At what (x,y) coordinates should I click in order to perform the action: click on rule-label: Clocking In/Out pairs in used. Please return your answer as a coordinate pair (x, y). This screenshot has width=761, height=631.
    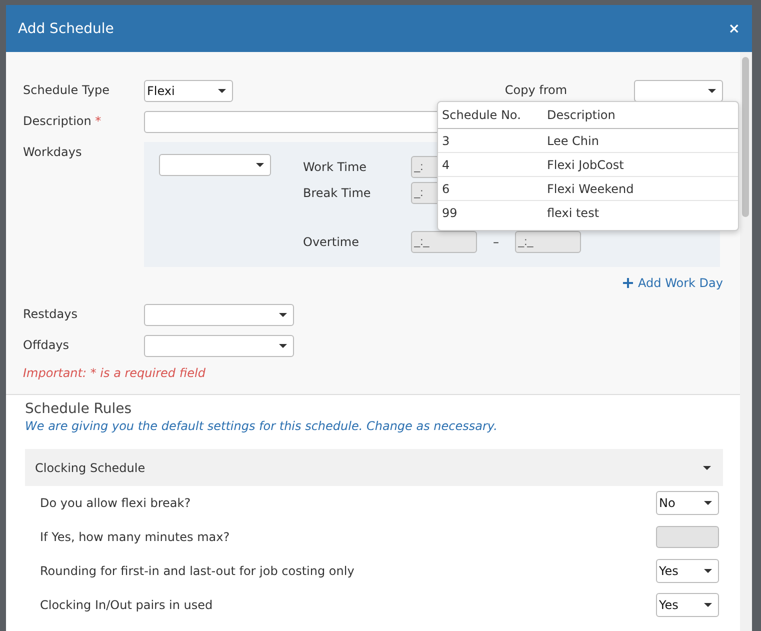
    Looking at the image, I should click on (126, 605).